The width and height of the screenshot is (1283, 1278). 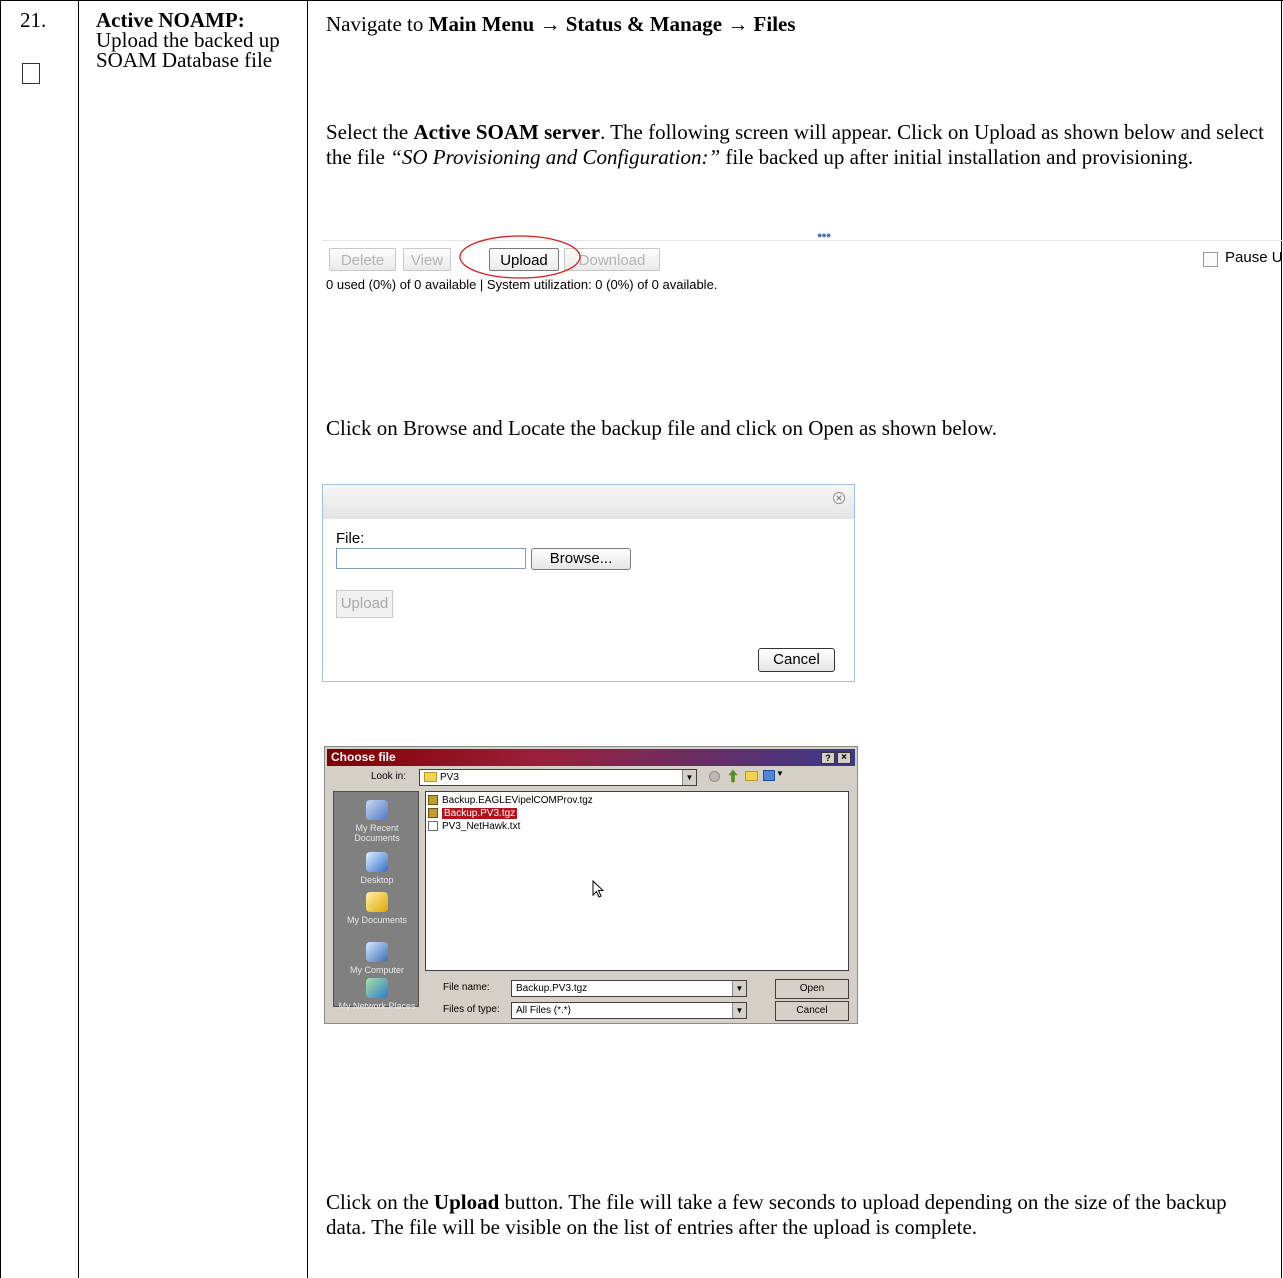 I want to click on p1-bold-1: Active SOAM server, so click(x=507, y=132).